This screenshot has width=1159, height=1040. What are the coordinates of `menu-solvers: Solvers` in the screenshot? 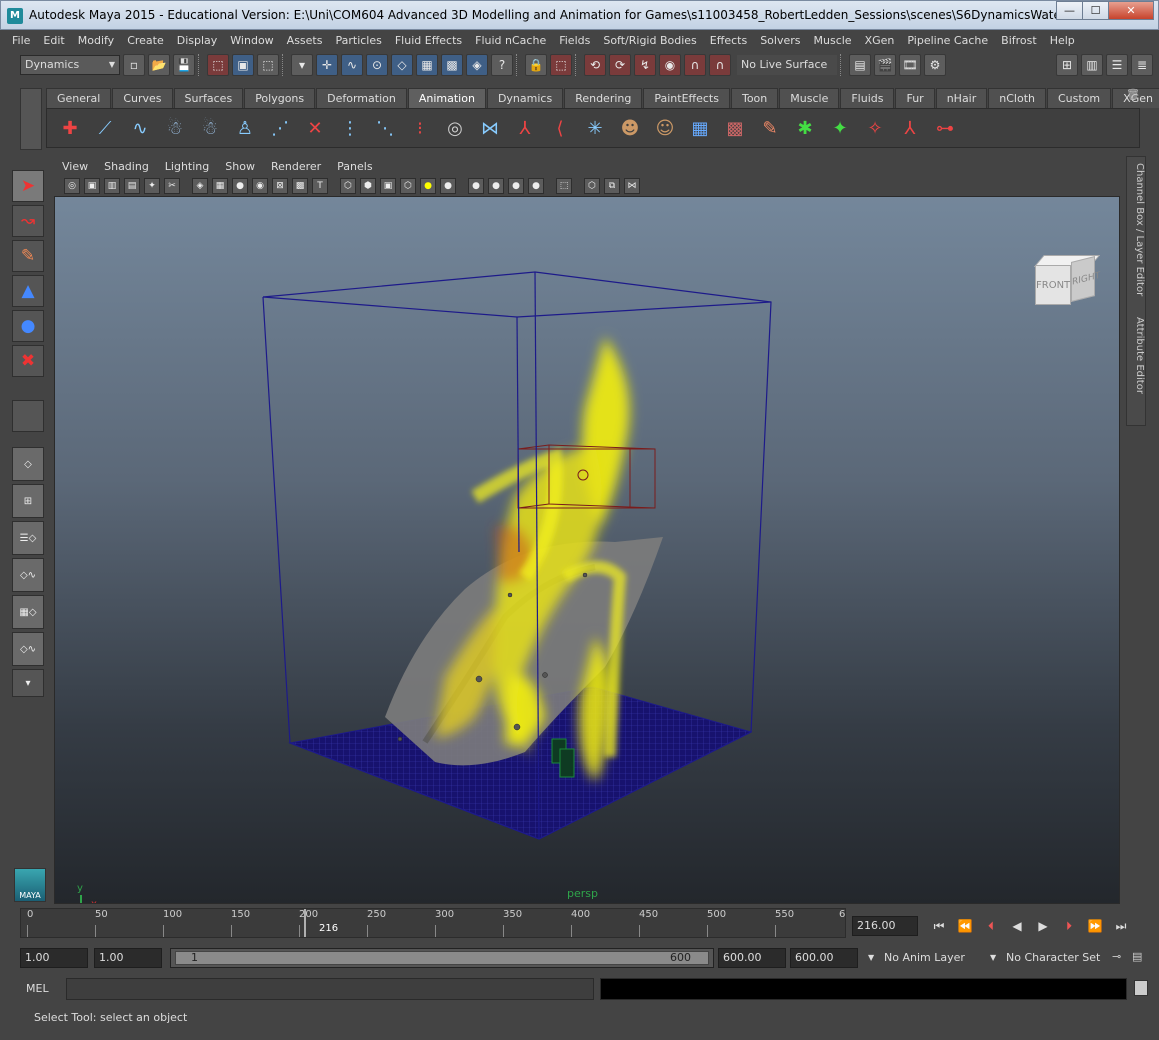 It's located at (780, 40).